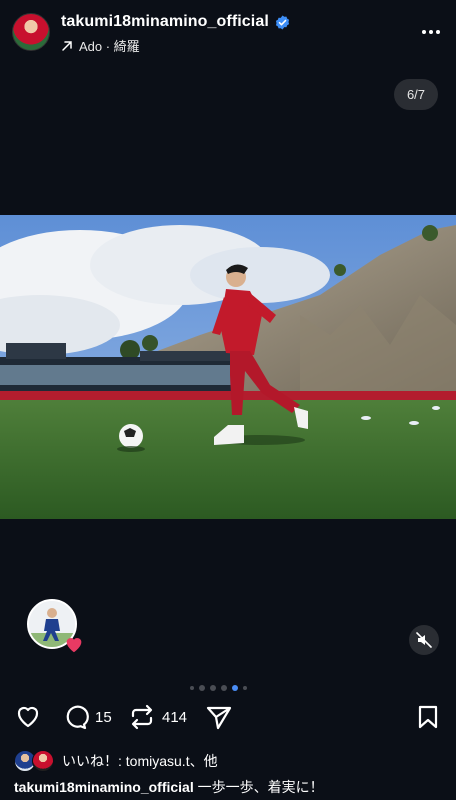  Describe the element at coordinates (109, 46) in the screenshot. I see `music-label: Ado · 綺羅` at that location.